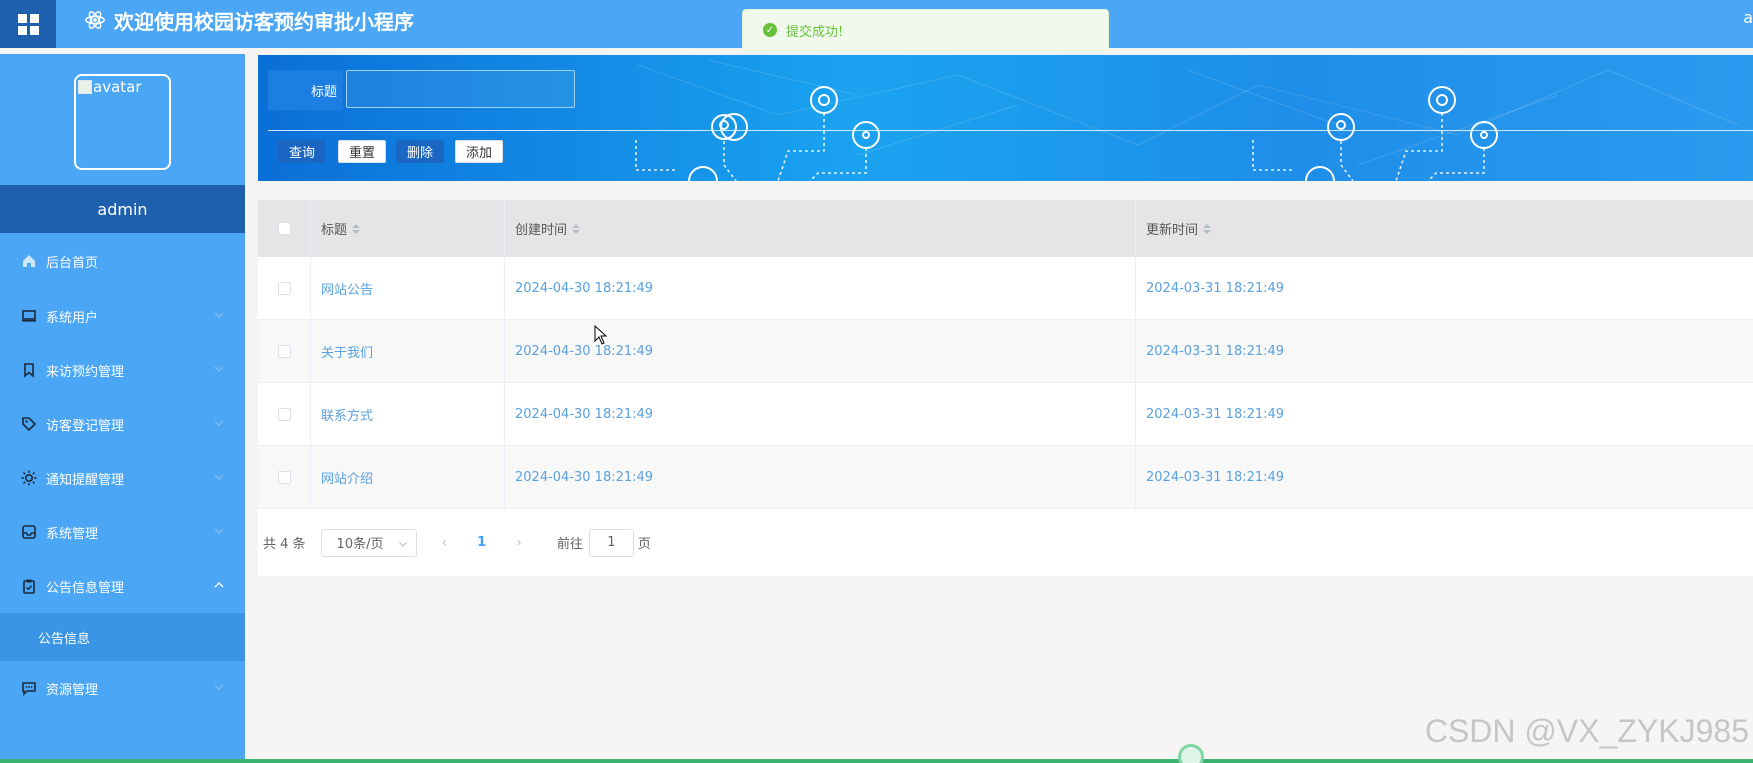 This screenshot has width=1753, height=763. I want to click on search-banner: 标题 查询 重置 删除 添加, so click(1005, 118).